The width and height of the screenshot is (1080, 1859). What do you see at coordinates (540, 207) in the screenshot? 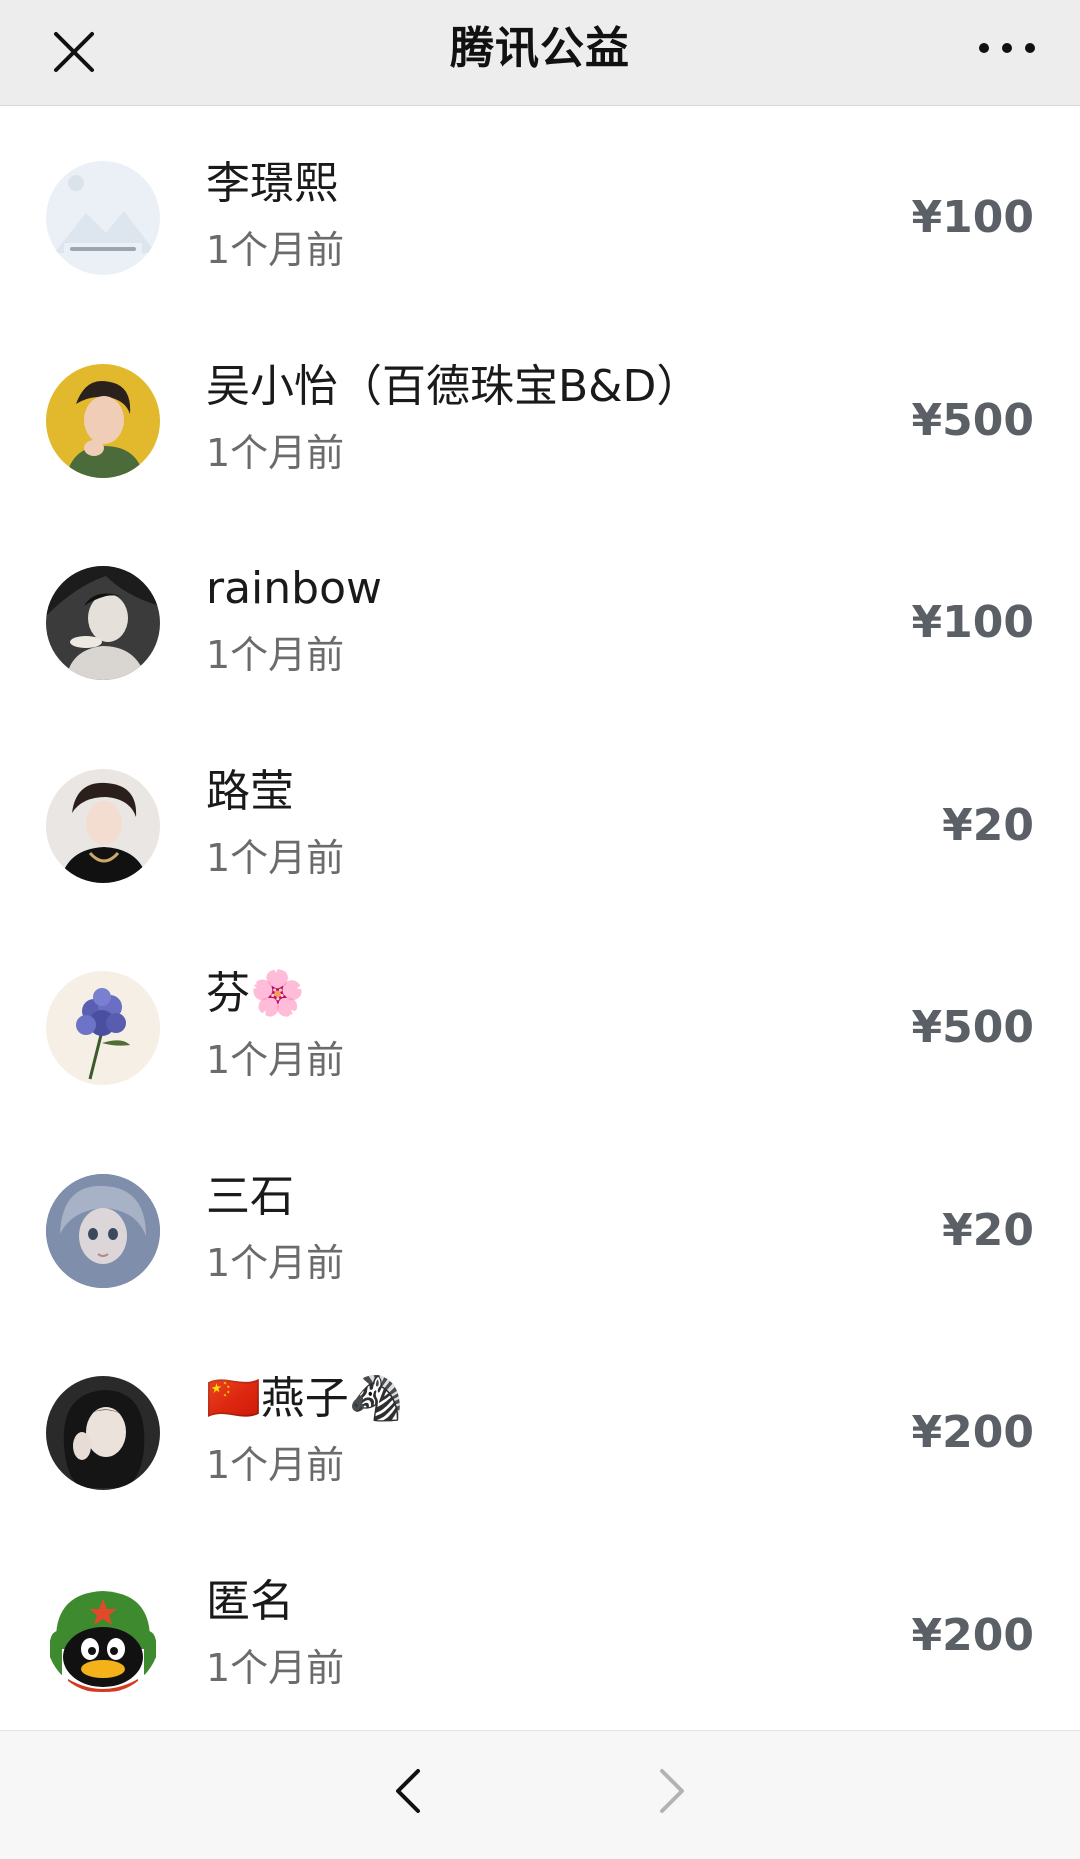
I see `list-item: 李璟熙 1个月前 ¥100` at bounding box center [540, 207].